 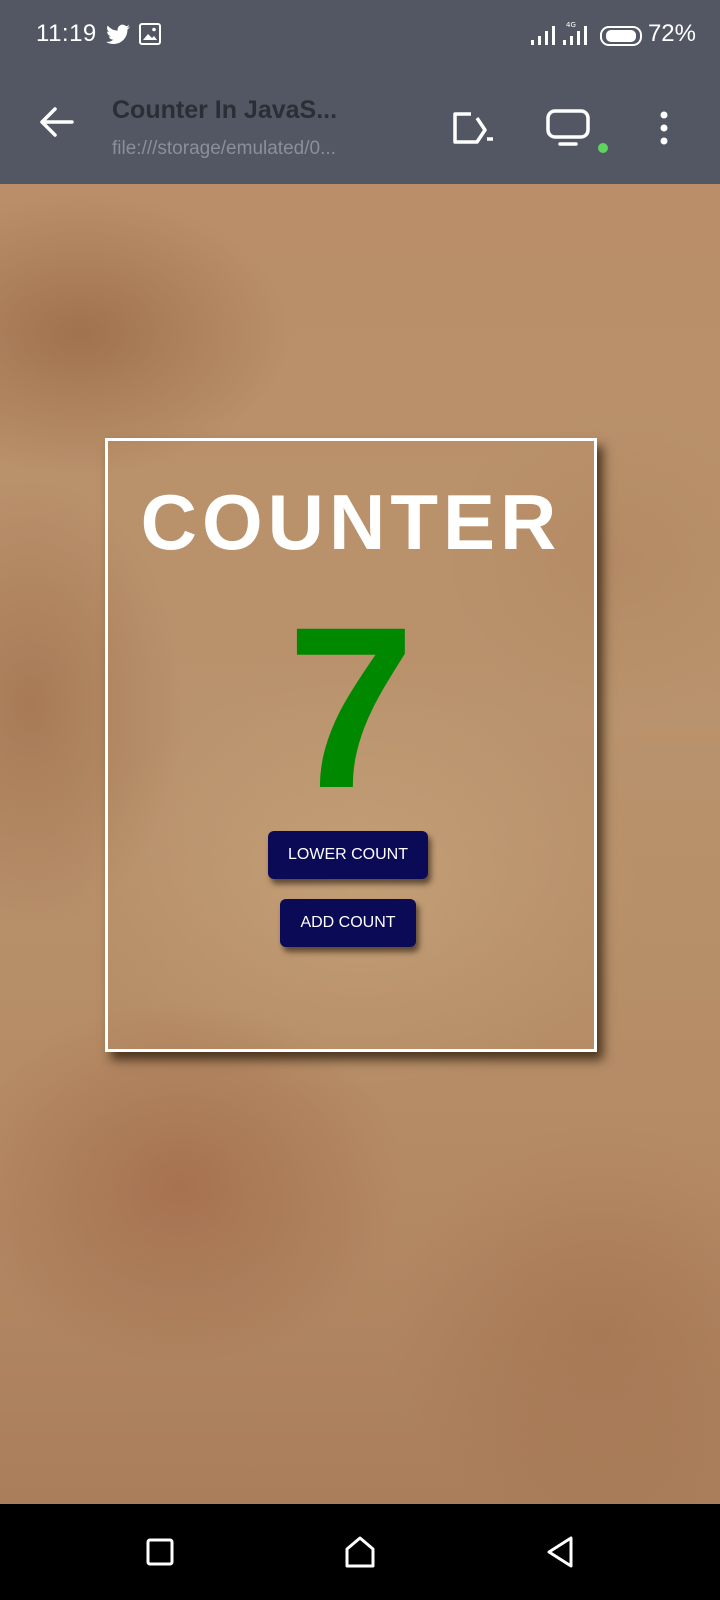 I want to click on counter-value: 7, so click(x=351, y=707).